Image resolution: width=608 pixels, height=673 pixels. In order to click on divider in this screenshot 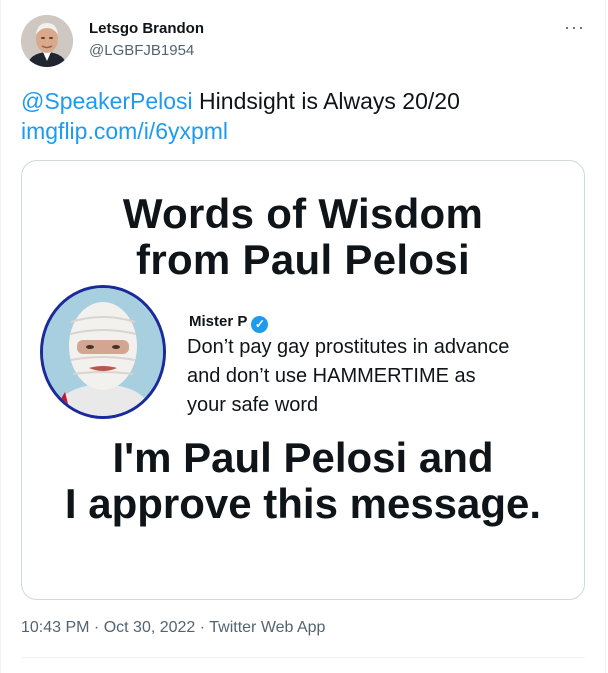, I will do `click(303, 657)`.